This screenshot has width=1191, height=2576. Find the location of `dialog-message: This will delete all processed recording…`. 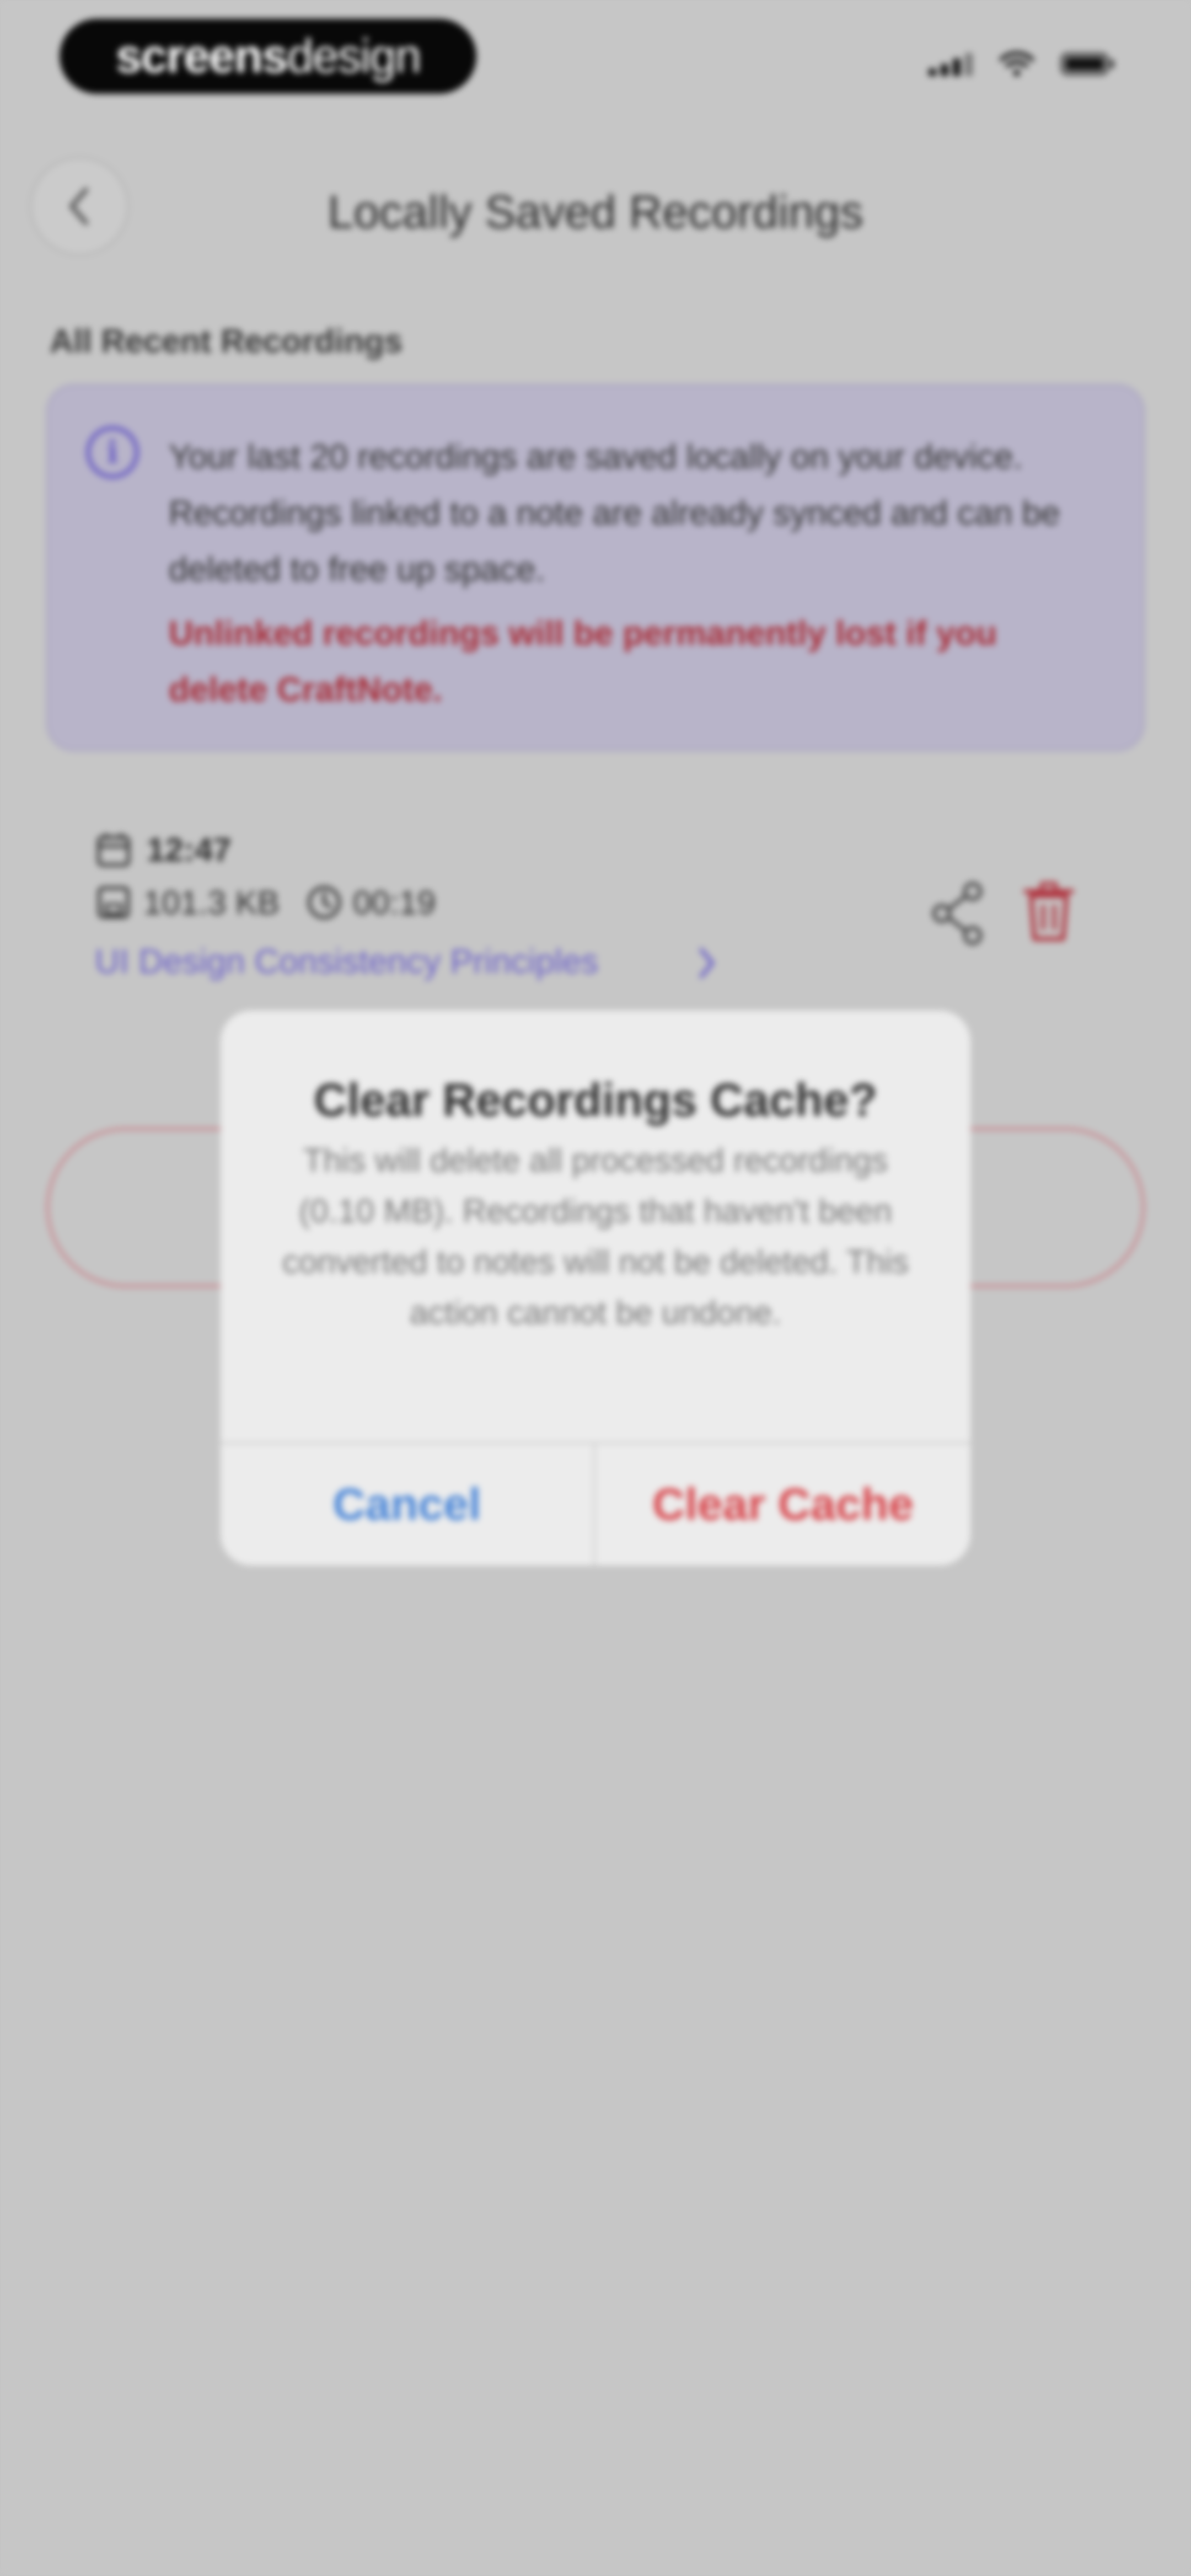

dialog-message: This will delete all processed recording… is located at coordinates (595, 1236).